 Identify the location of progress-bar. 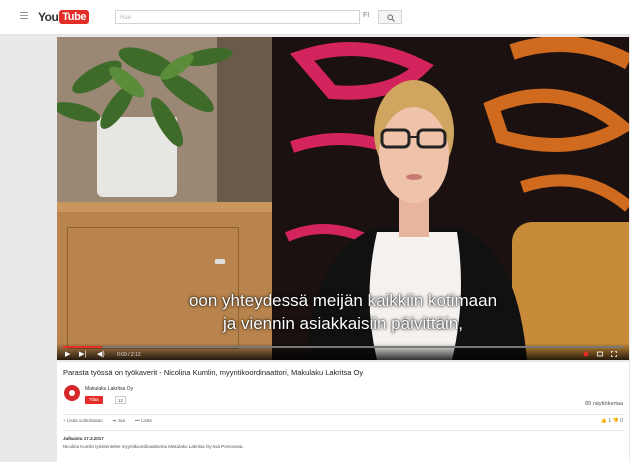
(343, 347).